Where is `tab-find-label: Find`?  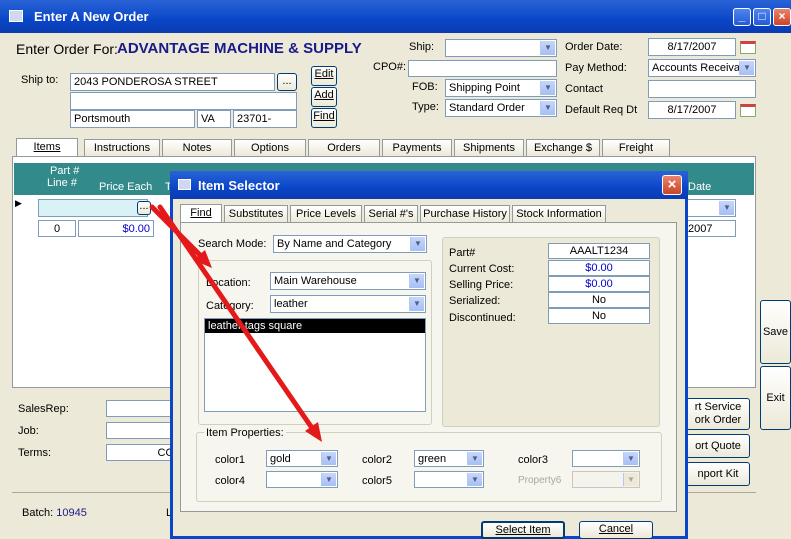
tab-find-label: Find is located at coordinates (201, 213).